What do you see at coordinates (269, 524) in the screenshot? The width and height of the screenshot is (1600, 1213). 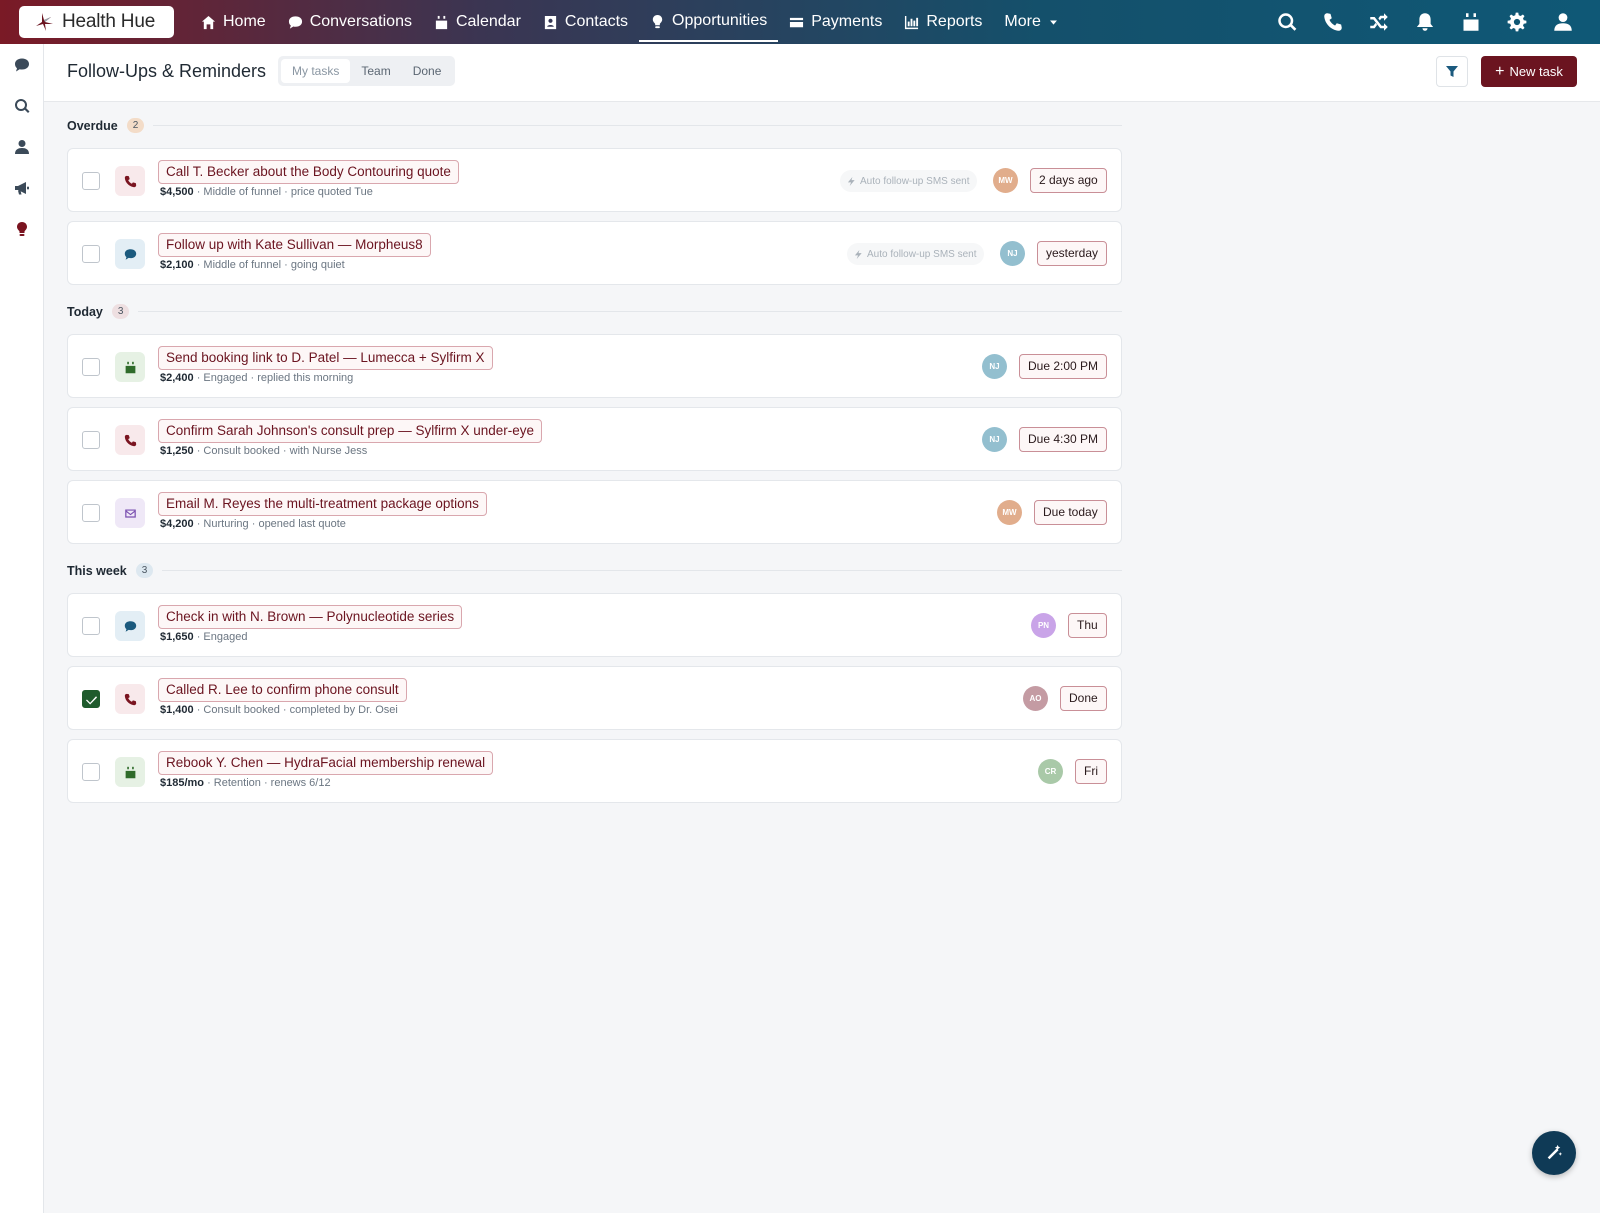 I see `task-details: · Nurturing · opened last quote` at bounding box center [269, 524].